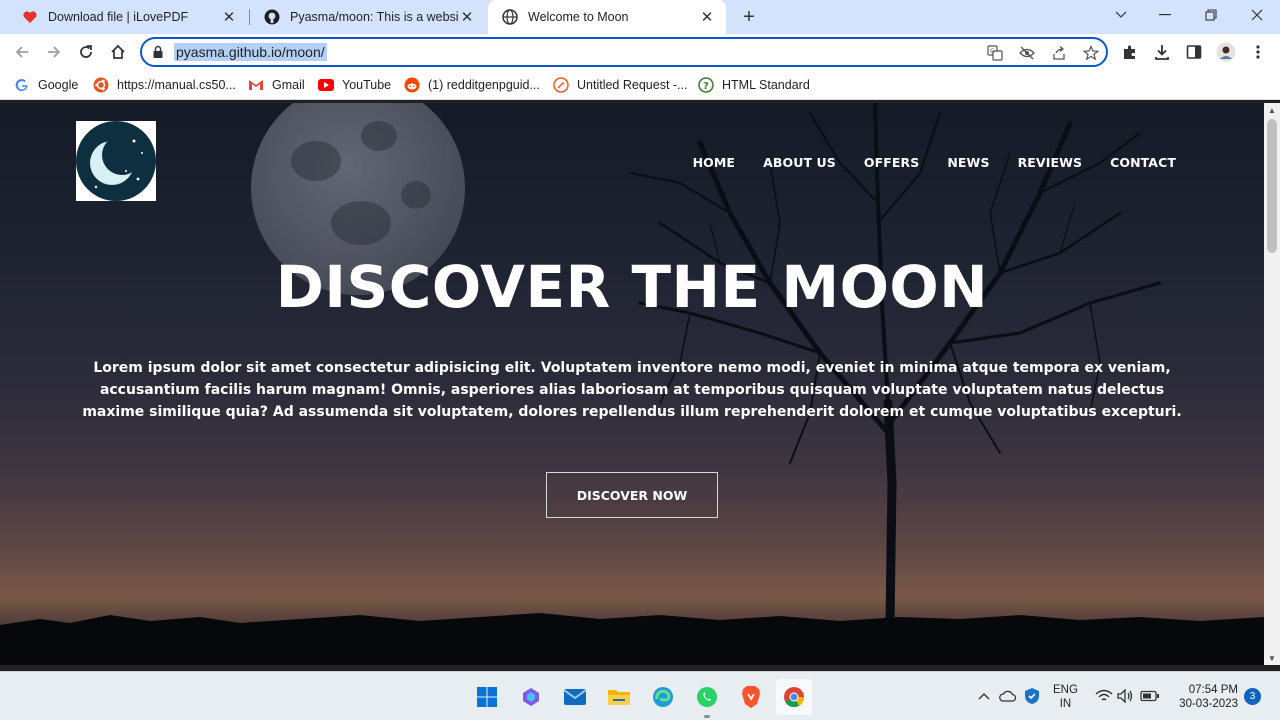 This screenshot has width=1280, height=720. Describe the element at coordinates (1032, 696) in the screenshot. I see `security-shield-icon` at that location.